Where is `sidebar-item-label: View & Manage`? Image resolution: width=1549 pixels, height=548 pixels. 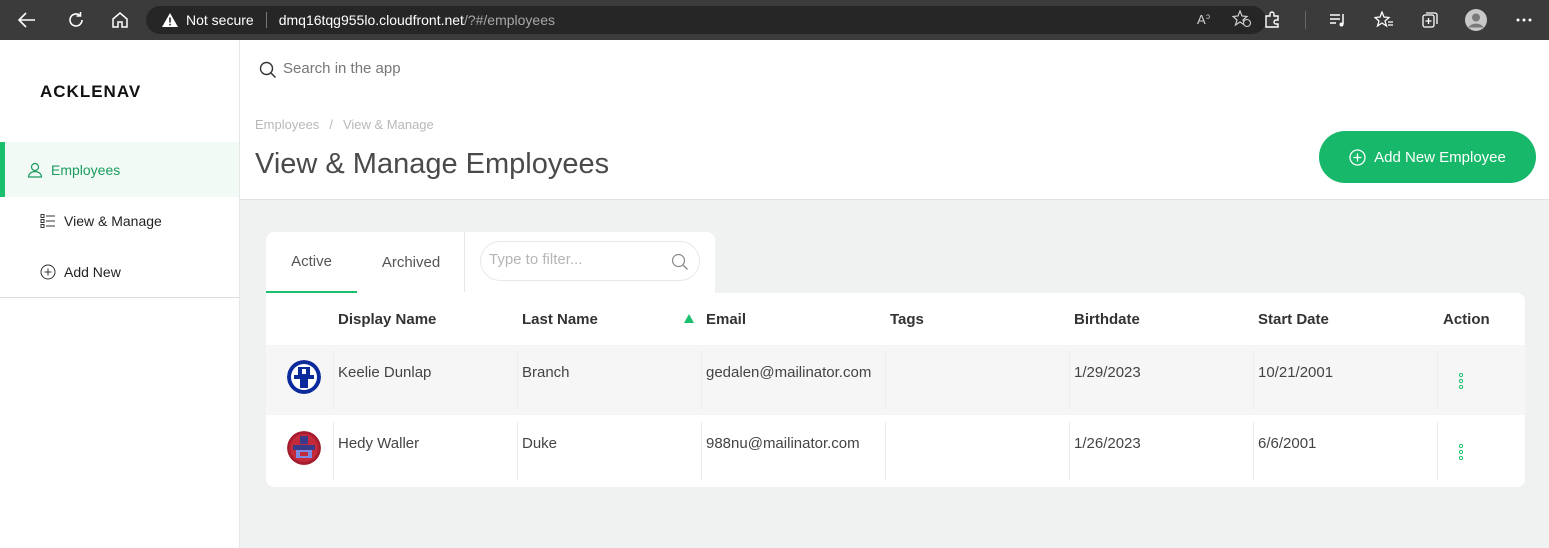
sidebar-item-label: View & Manage is located at coordinates (113, 221).